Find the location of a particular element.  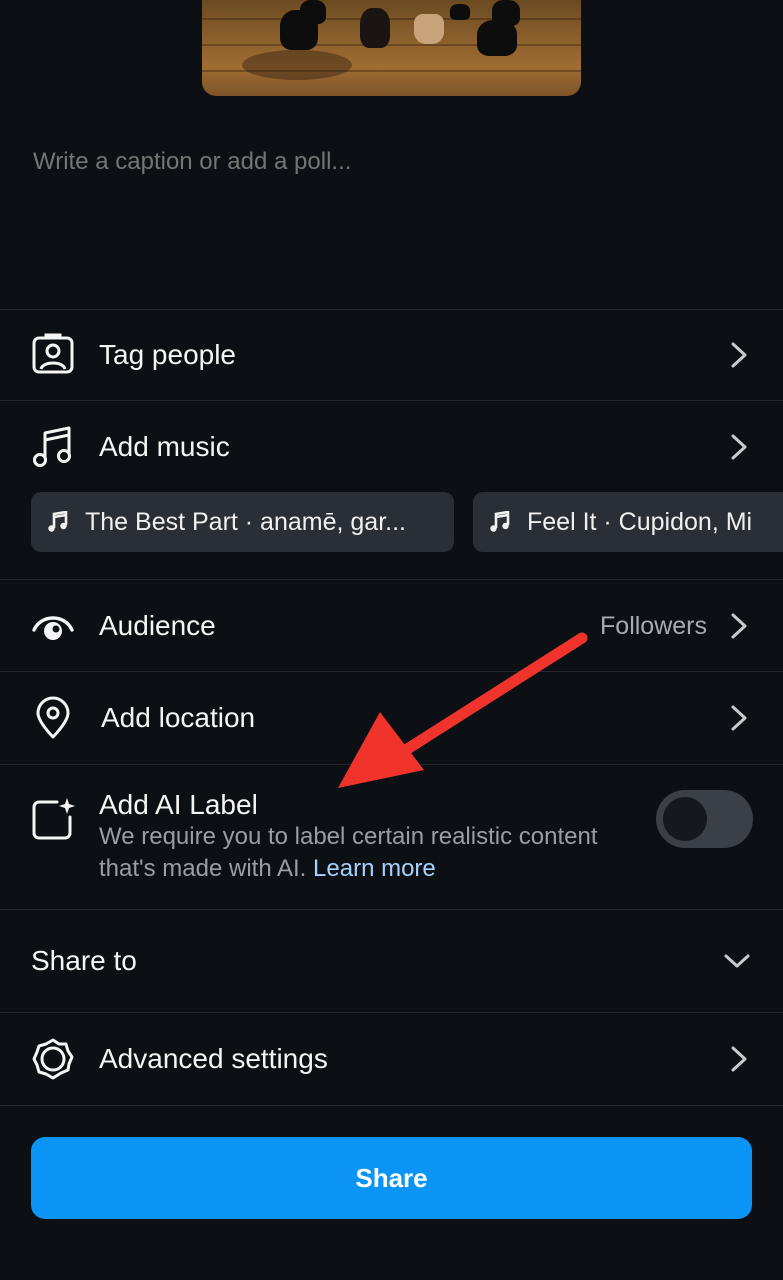

add-location-label: Add location is located at coordinates (178, 717).